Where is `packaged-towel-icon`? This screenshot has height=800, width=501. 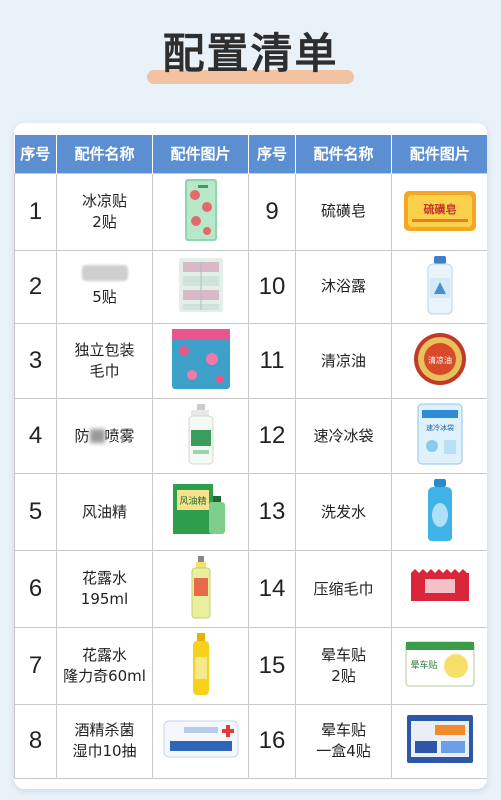 packaged-towel-icon is located at coordinates (200, 359).